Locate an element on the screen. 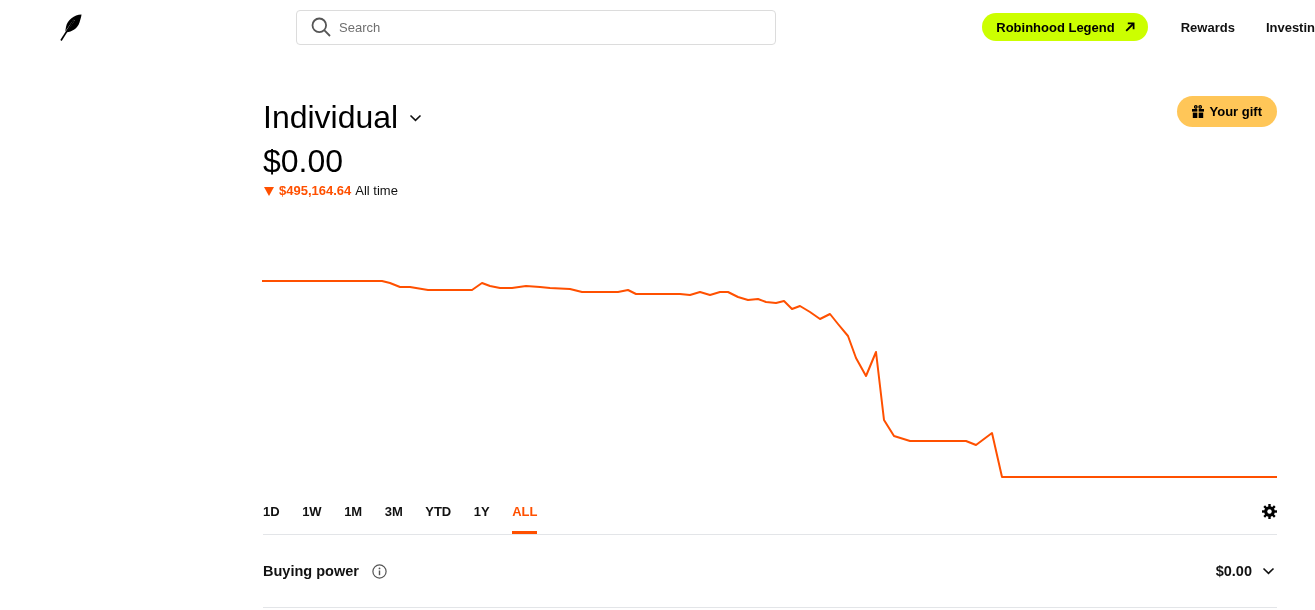 The height and width of the screenshot is (610, 1315). range-tab: 1M is located at coordinates (353, 509).